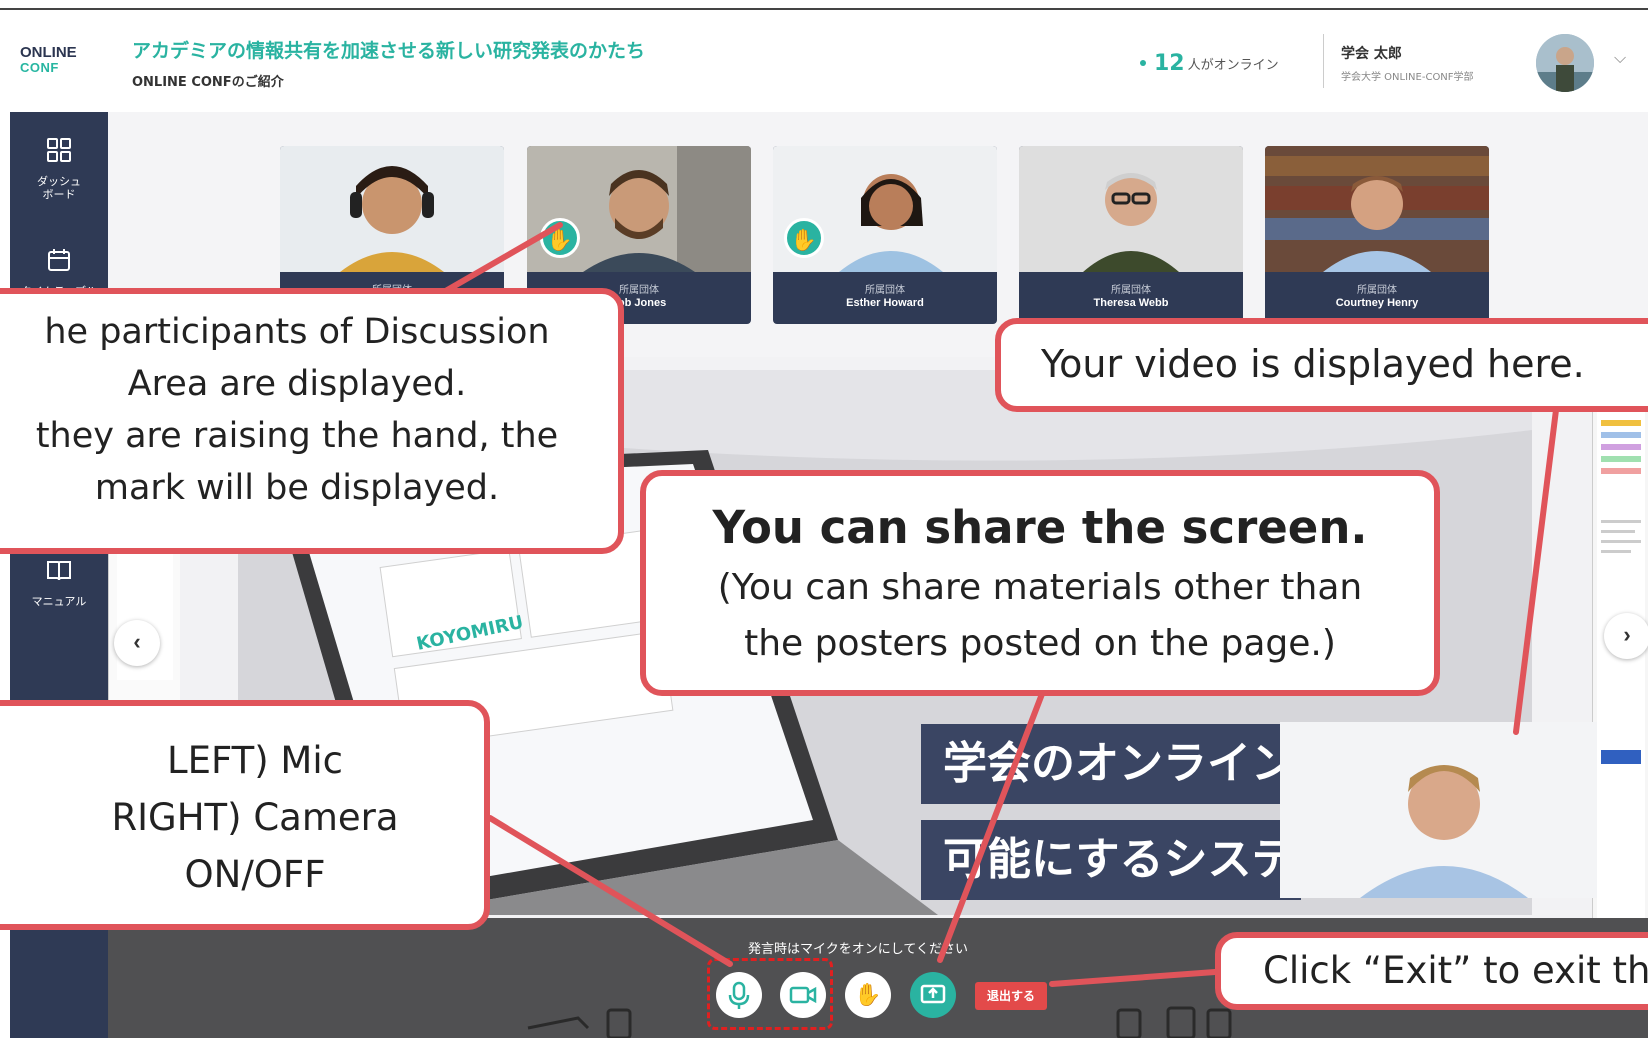 Image resolution: width=1648 pixels, height=1038 pixels. Describe the element at coordinates (255, 760) in the screenshot. I see `callout-line: LEFT) Mic` at that location.